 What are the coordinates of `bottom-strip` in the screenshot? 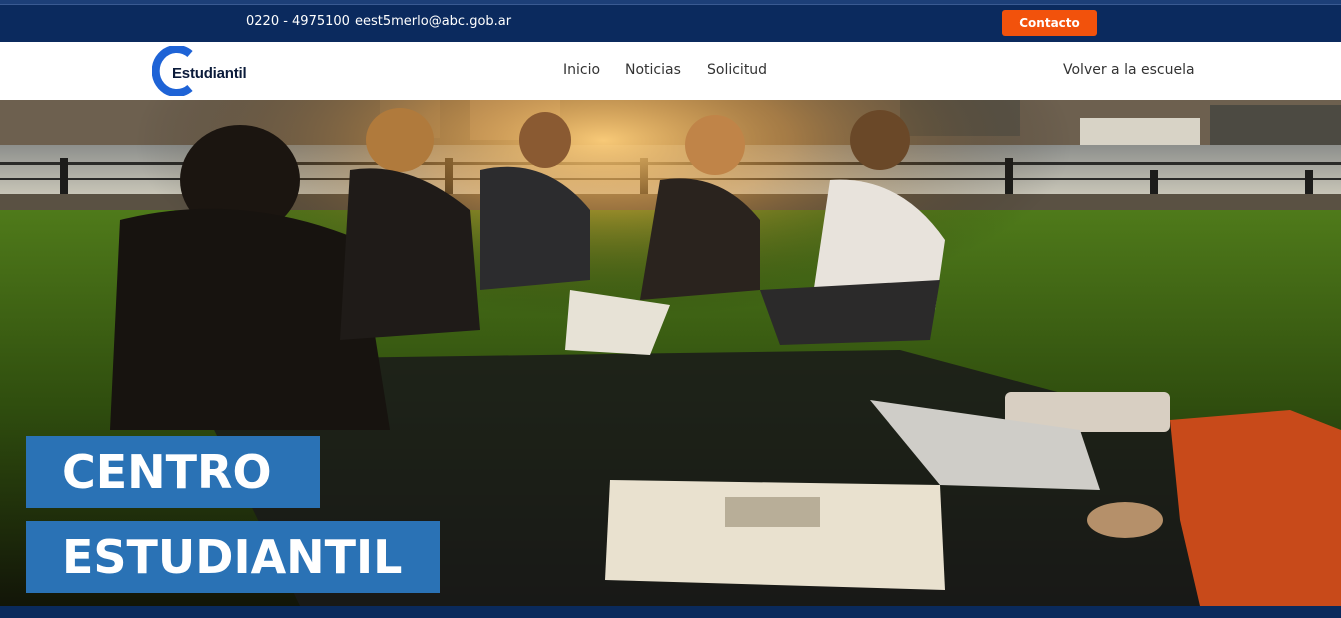 It's located at (670, 612).